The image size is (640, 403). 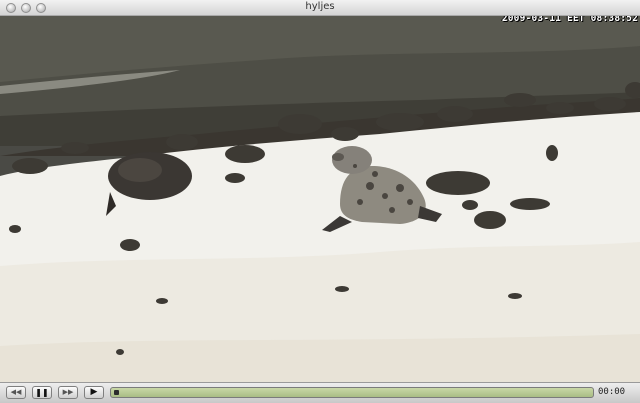 What do you see at coordinates (569, 20) in the screenshot?
I see `timestamp-overlay: 2009-03-11 EET 08:38:52` at bounding box center [569, 20].